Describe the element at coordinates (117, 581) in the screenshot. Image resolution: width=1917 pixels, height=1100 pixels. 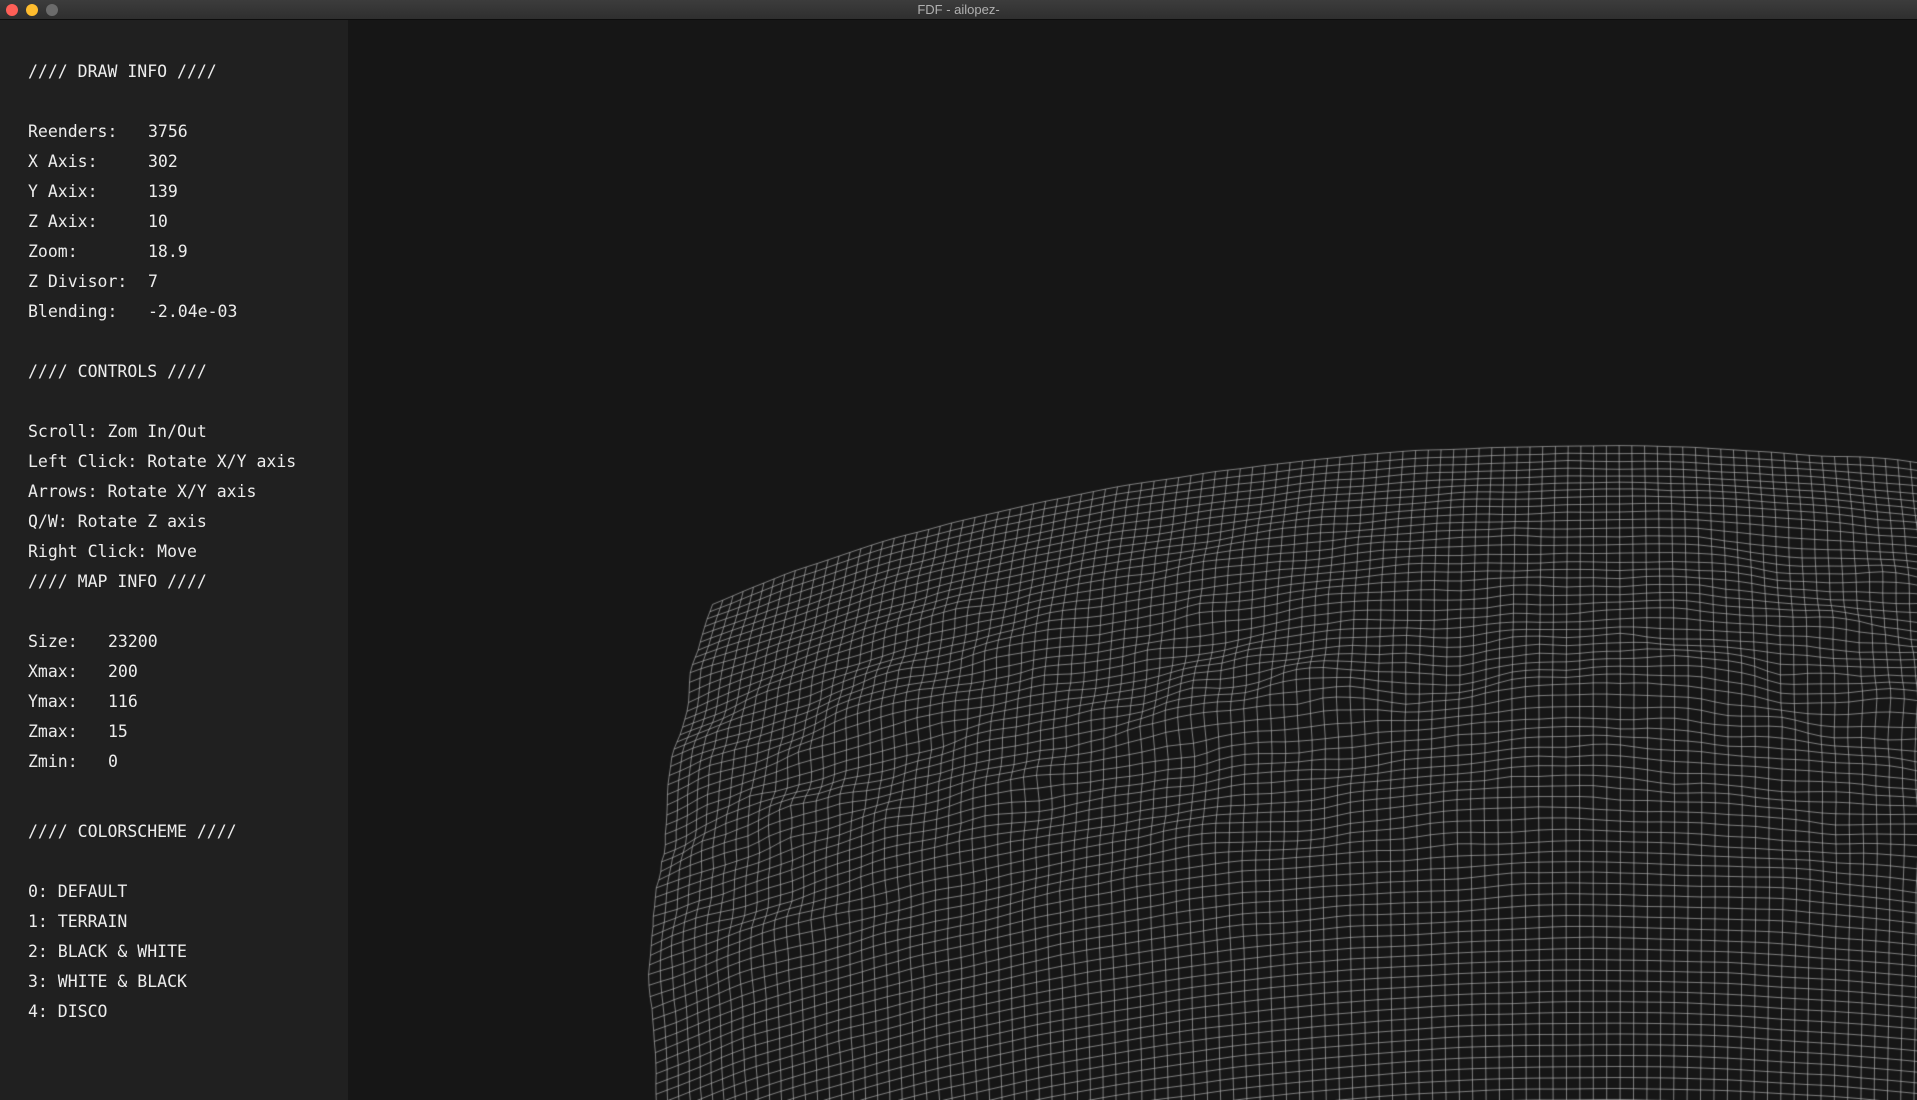
I see `map-info-heading: //// MAP INFO ////` at that location.